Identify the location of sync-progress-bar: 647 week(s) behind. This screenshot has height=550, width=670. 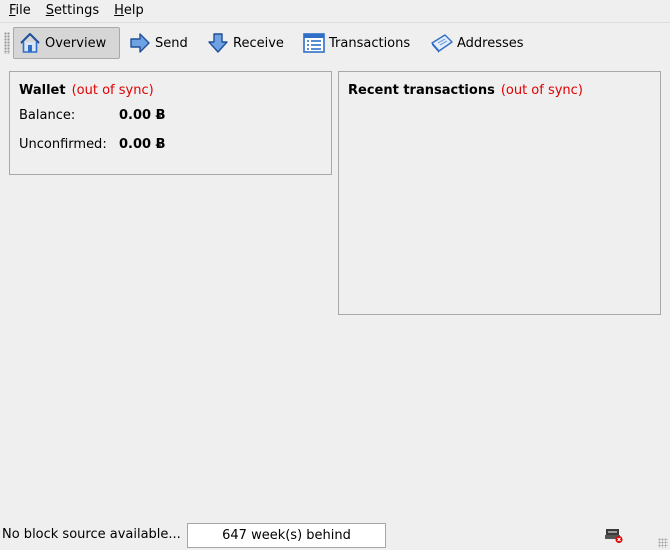
(286, 535).